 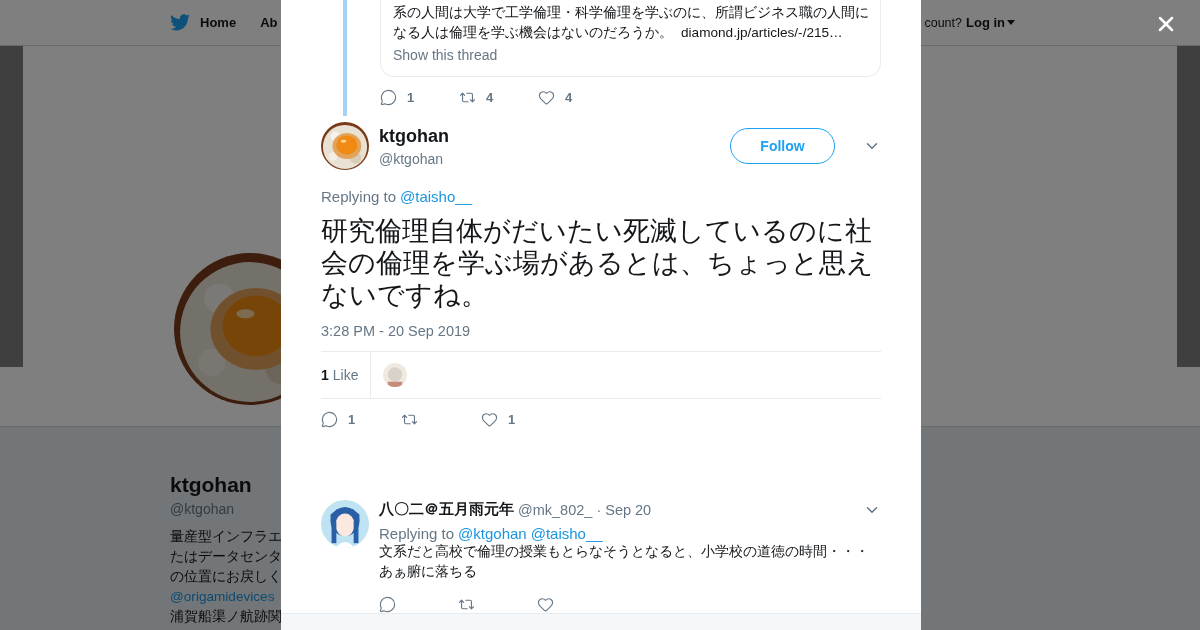 I want to click on mention-link: @ktgohan, so click(x=492, y=534).